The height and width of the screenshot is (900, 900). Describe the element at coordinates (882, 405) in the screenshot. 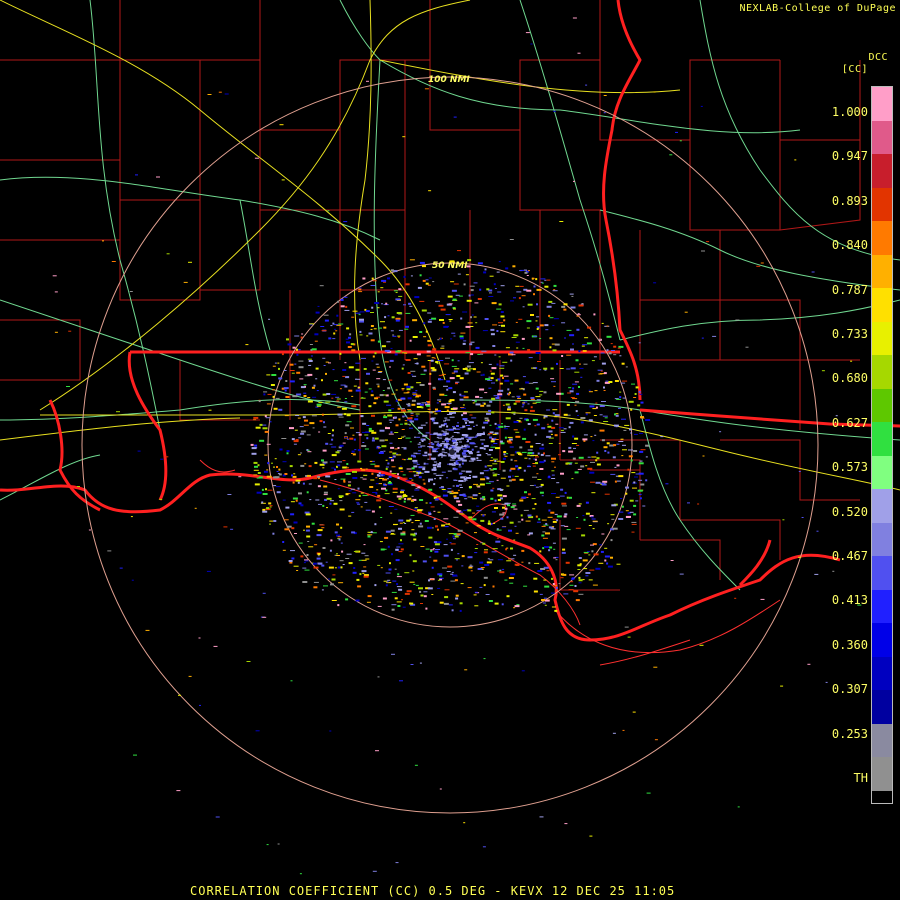

I see `scale-segment` at that location.